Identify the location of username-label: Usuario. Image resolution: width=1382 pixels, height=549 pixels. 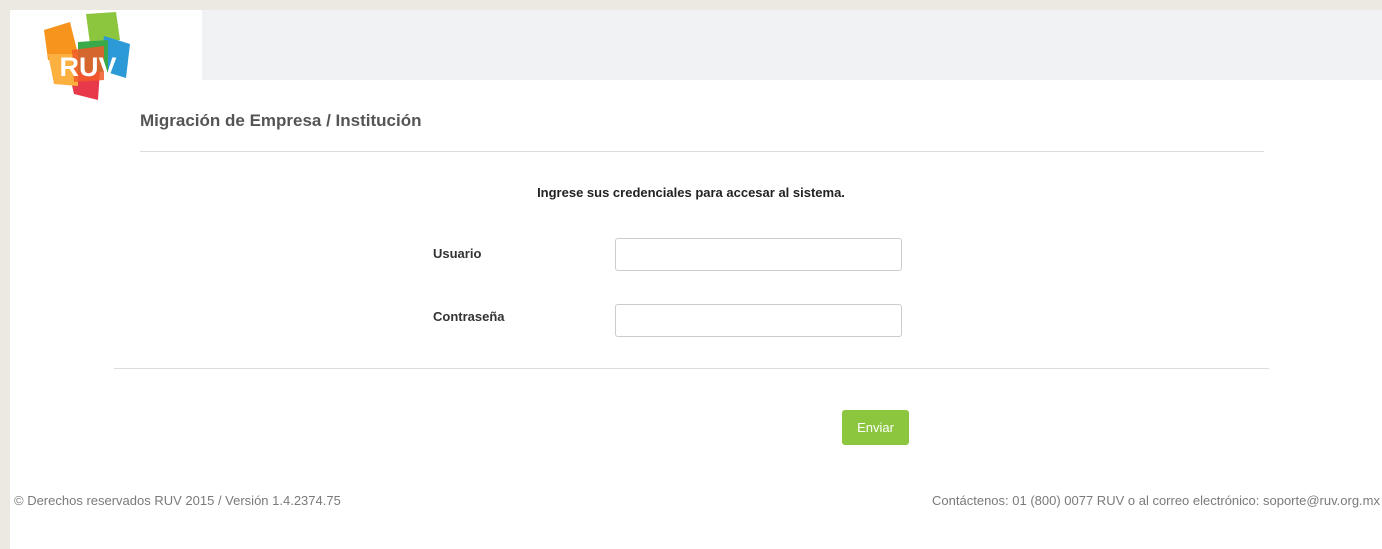
(457, 253).